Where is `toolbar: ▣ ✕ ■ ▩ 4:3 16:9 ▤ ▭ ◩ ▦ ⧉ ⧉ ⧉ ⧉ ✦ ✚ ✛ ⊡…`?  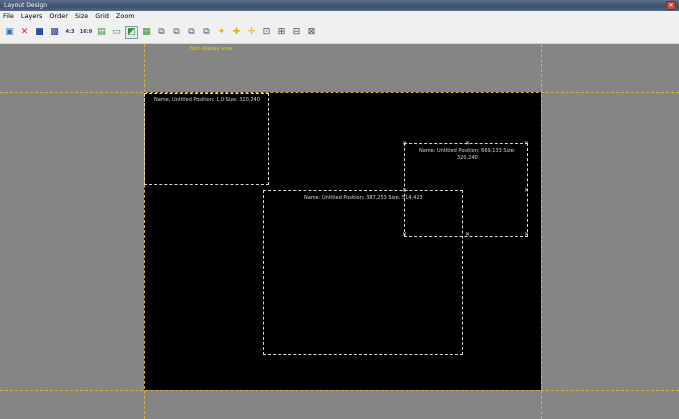 toolbar: ▣ ✕ ■ ▩ 4:3 16:9 ▤ ▭ ◩ ▦ ⧉ ⧉ ⧉ ⧉ ✦ ✚ ✛ ⊡… is located at coordinates (339, 33).